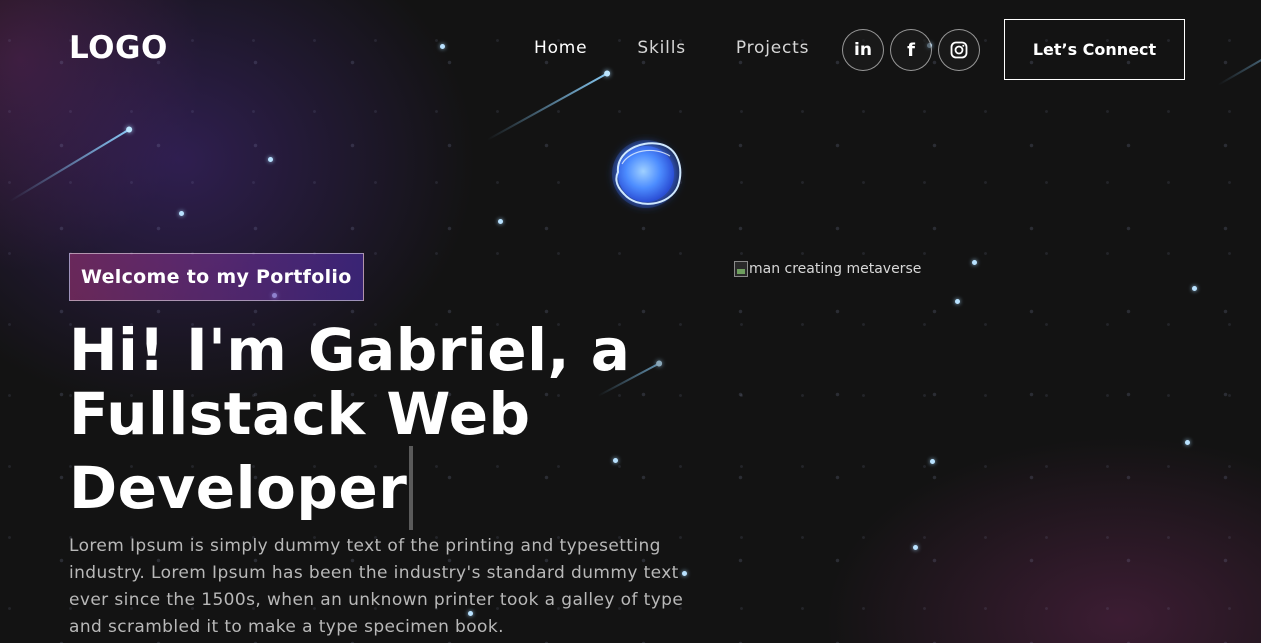  Describe the element at coordinates (772, 48) in the screenshot. I see `nav-projects: Projects` at that location.